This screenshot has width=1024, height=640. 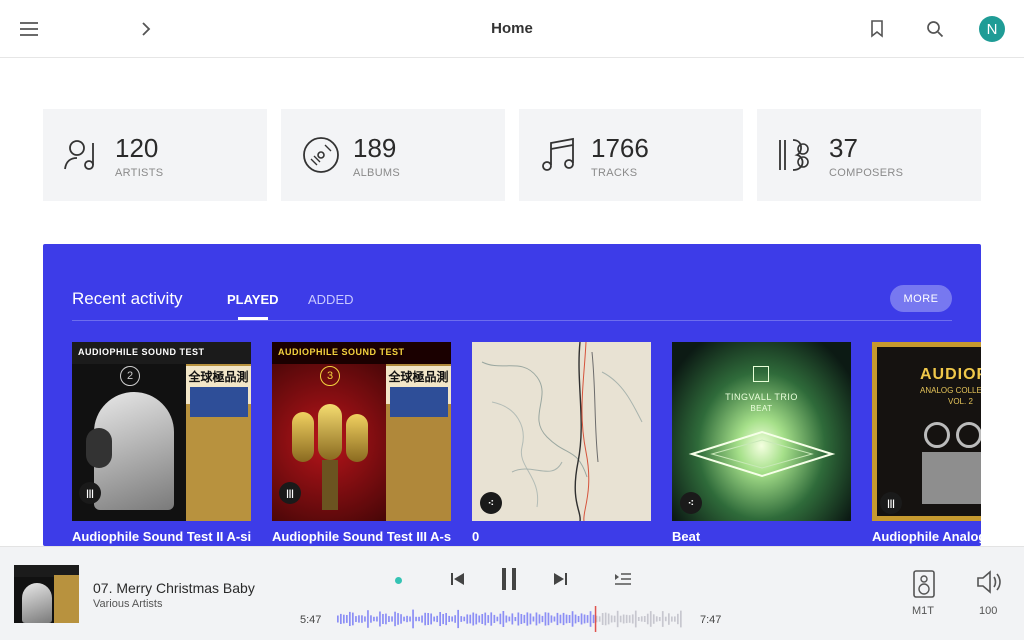 What do you see at coordinates (877, 29) in the screenshot?
I see `bookmark-icon` at bounding box center [877, 29].